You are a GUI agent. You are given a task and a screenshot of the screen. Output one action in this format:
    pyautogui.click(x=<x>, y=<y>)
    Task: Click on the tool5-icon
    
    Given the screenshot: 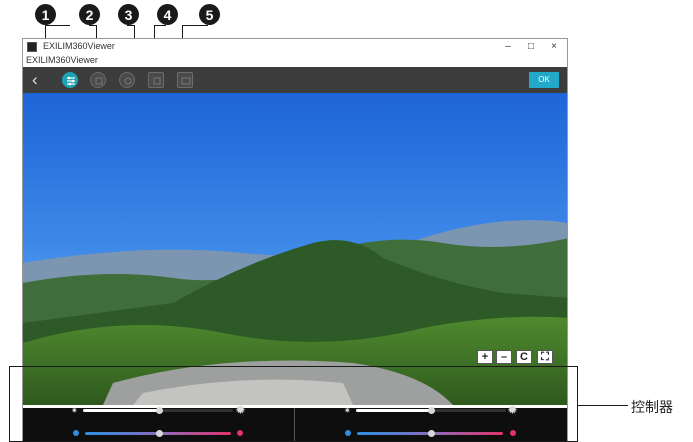 What is the action you would take?
    pyautogui.click(x=185, y=80)
    